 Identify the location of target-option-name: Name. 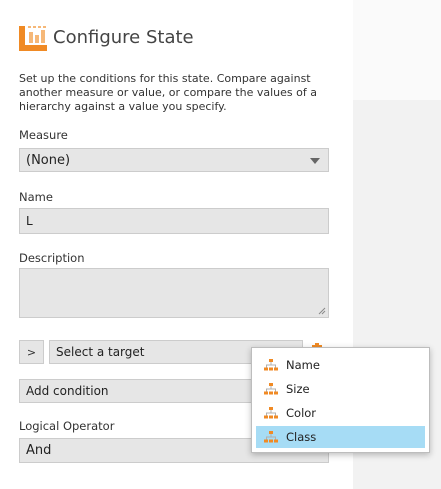
(340, 365).